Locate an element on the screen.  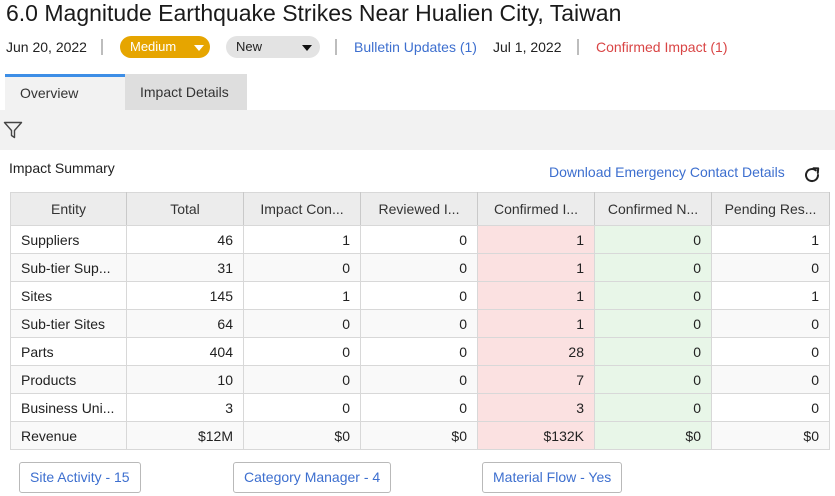
cell-confirmed-no-impact: $0 is located at coordinates (653, 435).